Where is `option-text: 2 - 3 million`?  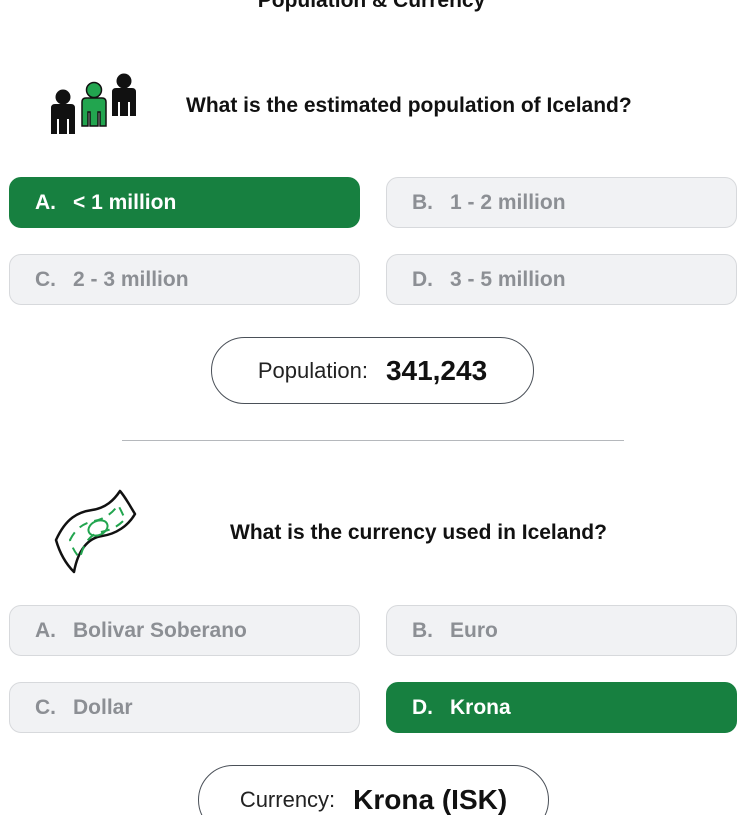 option-text: 2 - 3 million is located at coordinates (131, 279).